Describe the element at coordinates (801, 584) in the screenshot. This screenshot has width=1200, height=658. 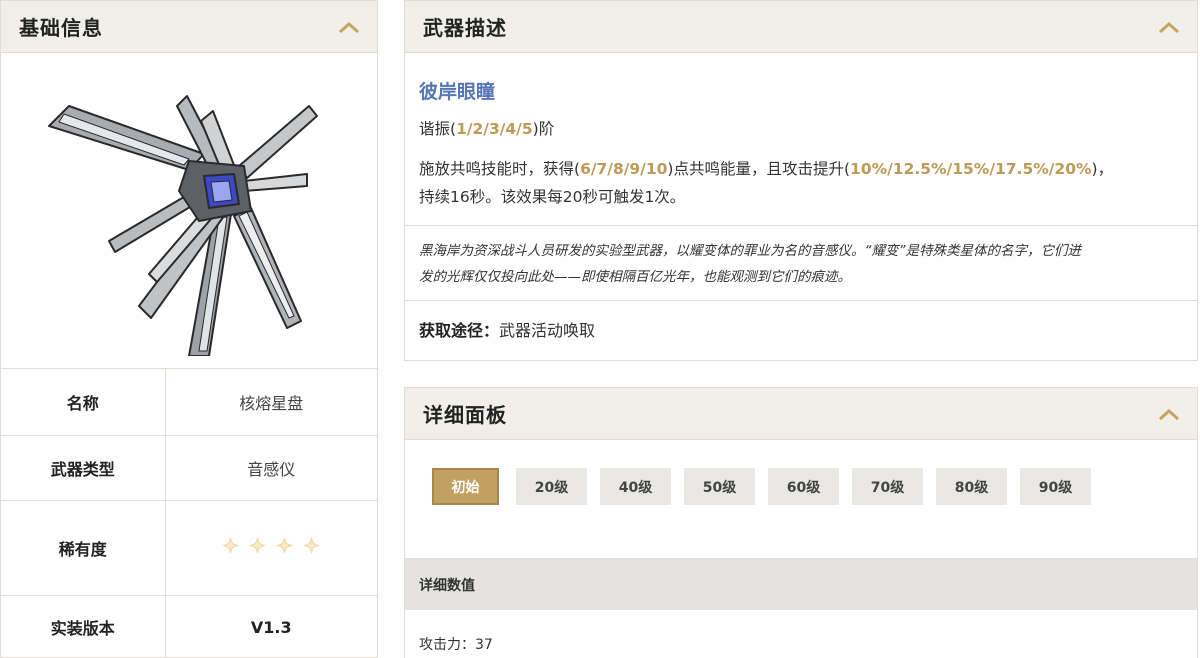
I see `detail-section-label: 详细数值` at that location.